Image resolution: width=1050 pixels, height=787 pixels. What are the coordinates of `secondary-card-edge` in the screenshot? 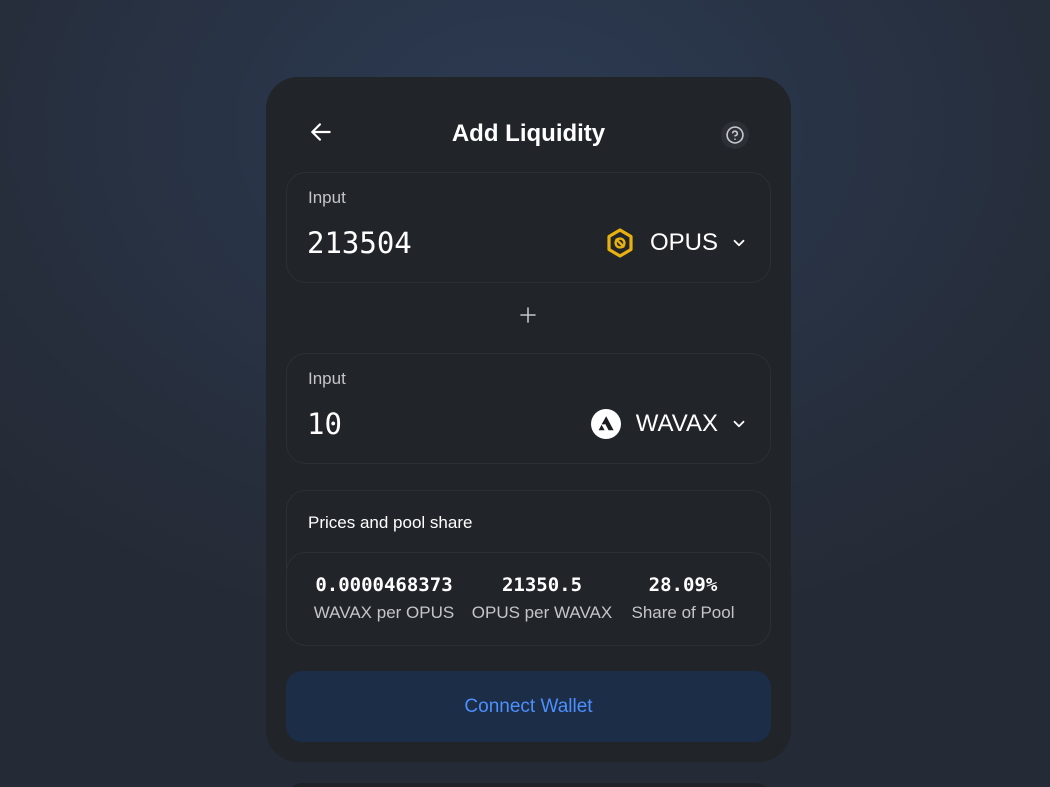 It's located at (528, 785).